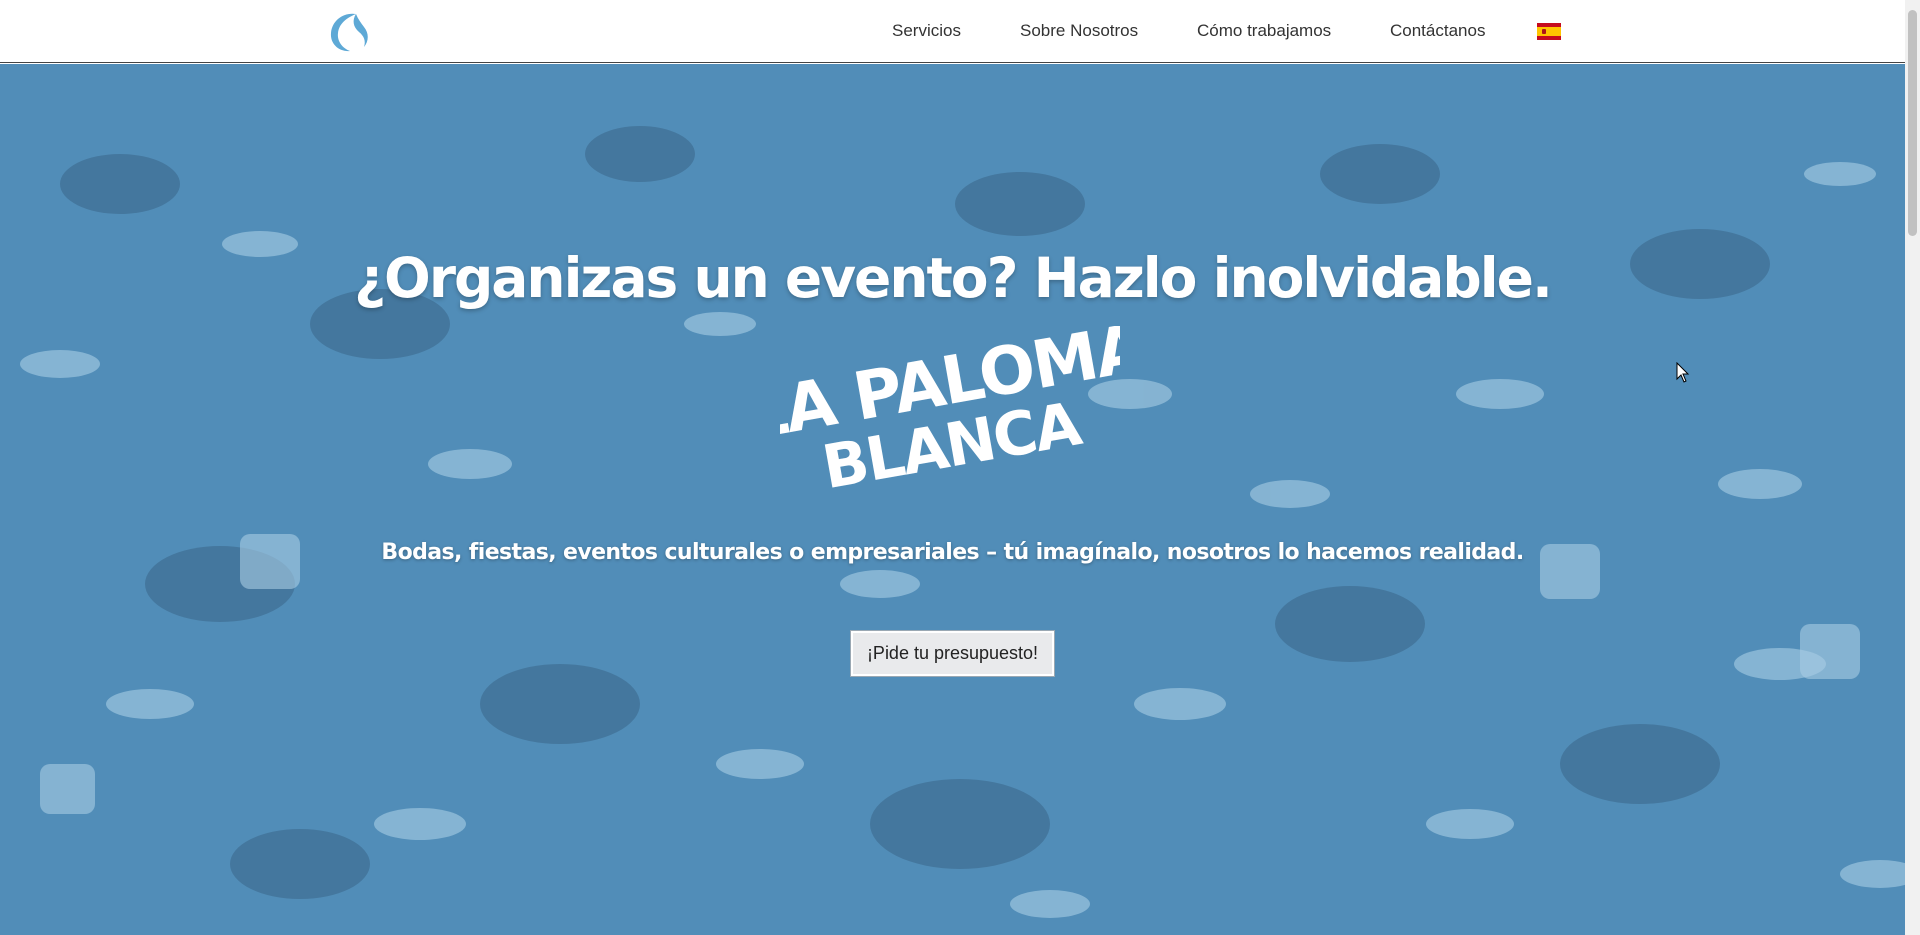 The width and height of the screenshot is (1920, 935). Describe the element at coordinates (1549, 31) in the screenshot. I see `spain-flag-icon` at that location.